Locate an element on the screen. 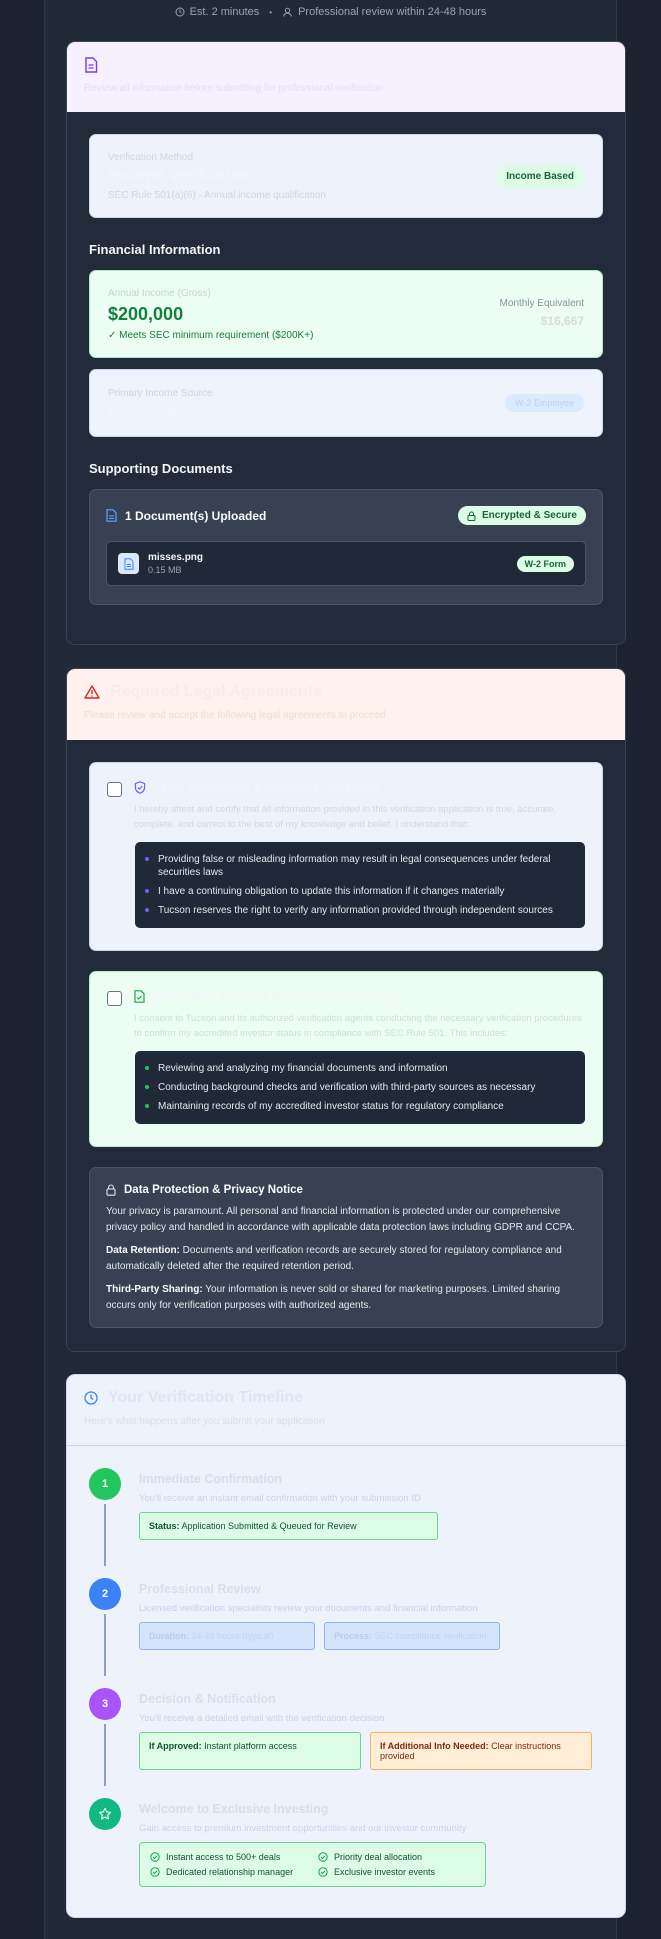 The image size is (661, 1939). source-value: Employment is located at coordinates (147, 410).